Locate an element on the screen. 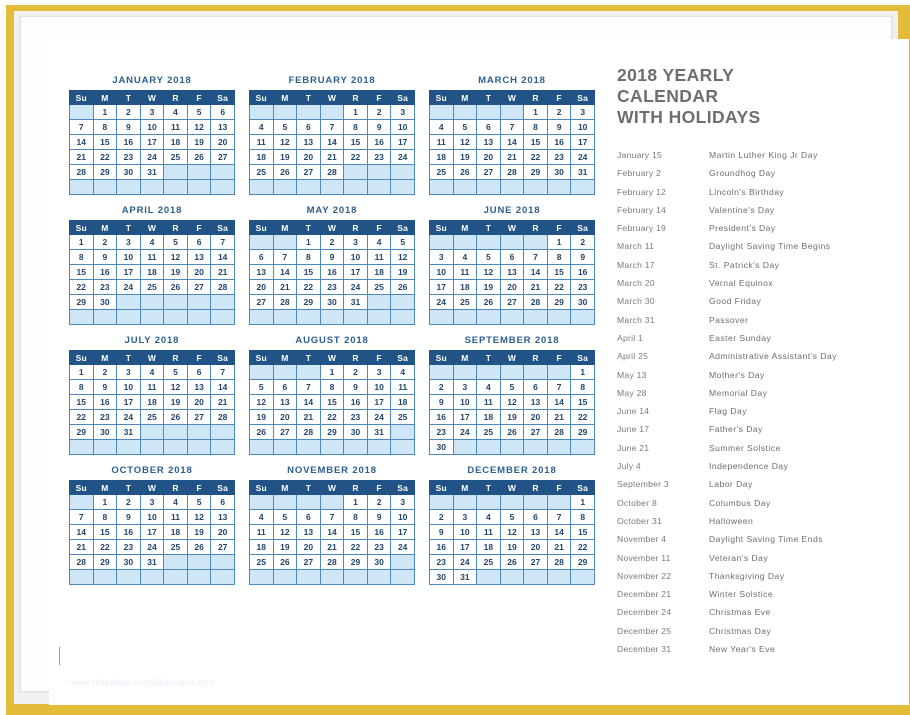 The image size is (910, 715). day-cell: 15 is located at coordinates (582, 532).